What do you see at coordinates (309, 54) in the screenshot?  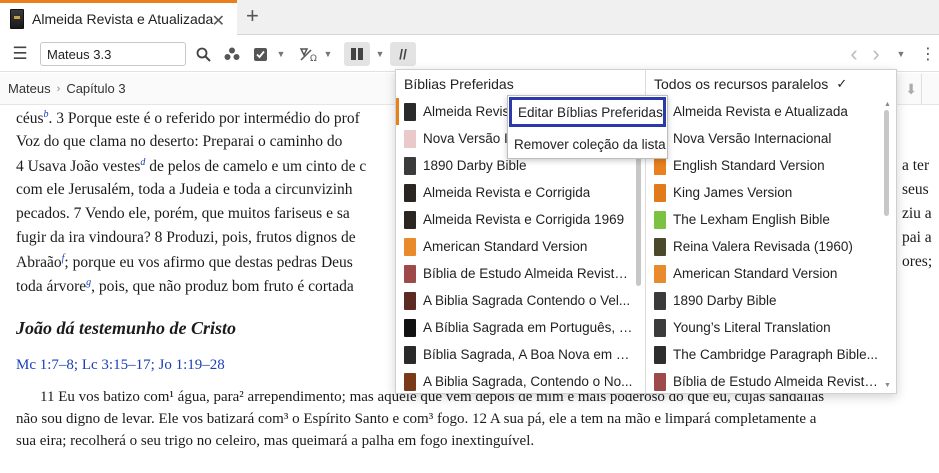 I see `visual-filter-icon: Ω` at bounding box center [309, 54].